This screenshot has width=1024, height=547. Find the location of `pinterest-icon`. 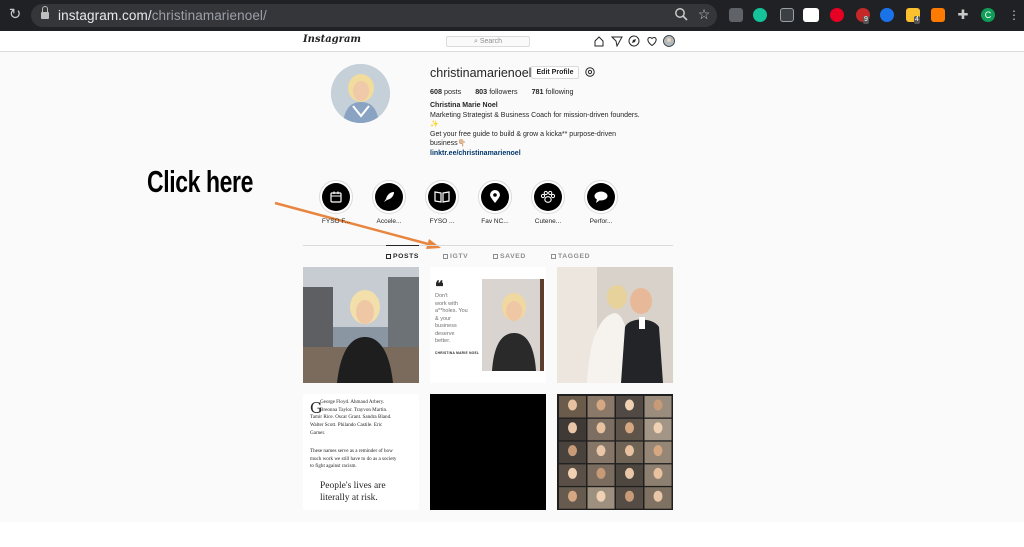

pinterest-icon is located at coordinates (837, 15).